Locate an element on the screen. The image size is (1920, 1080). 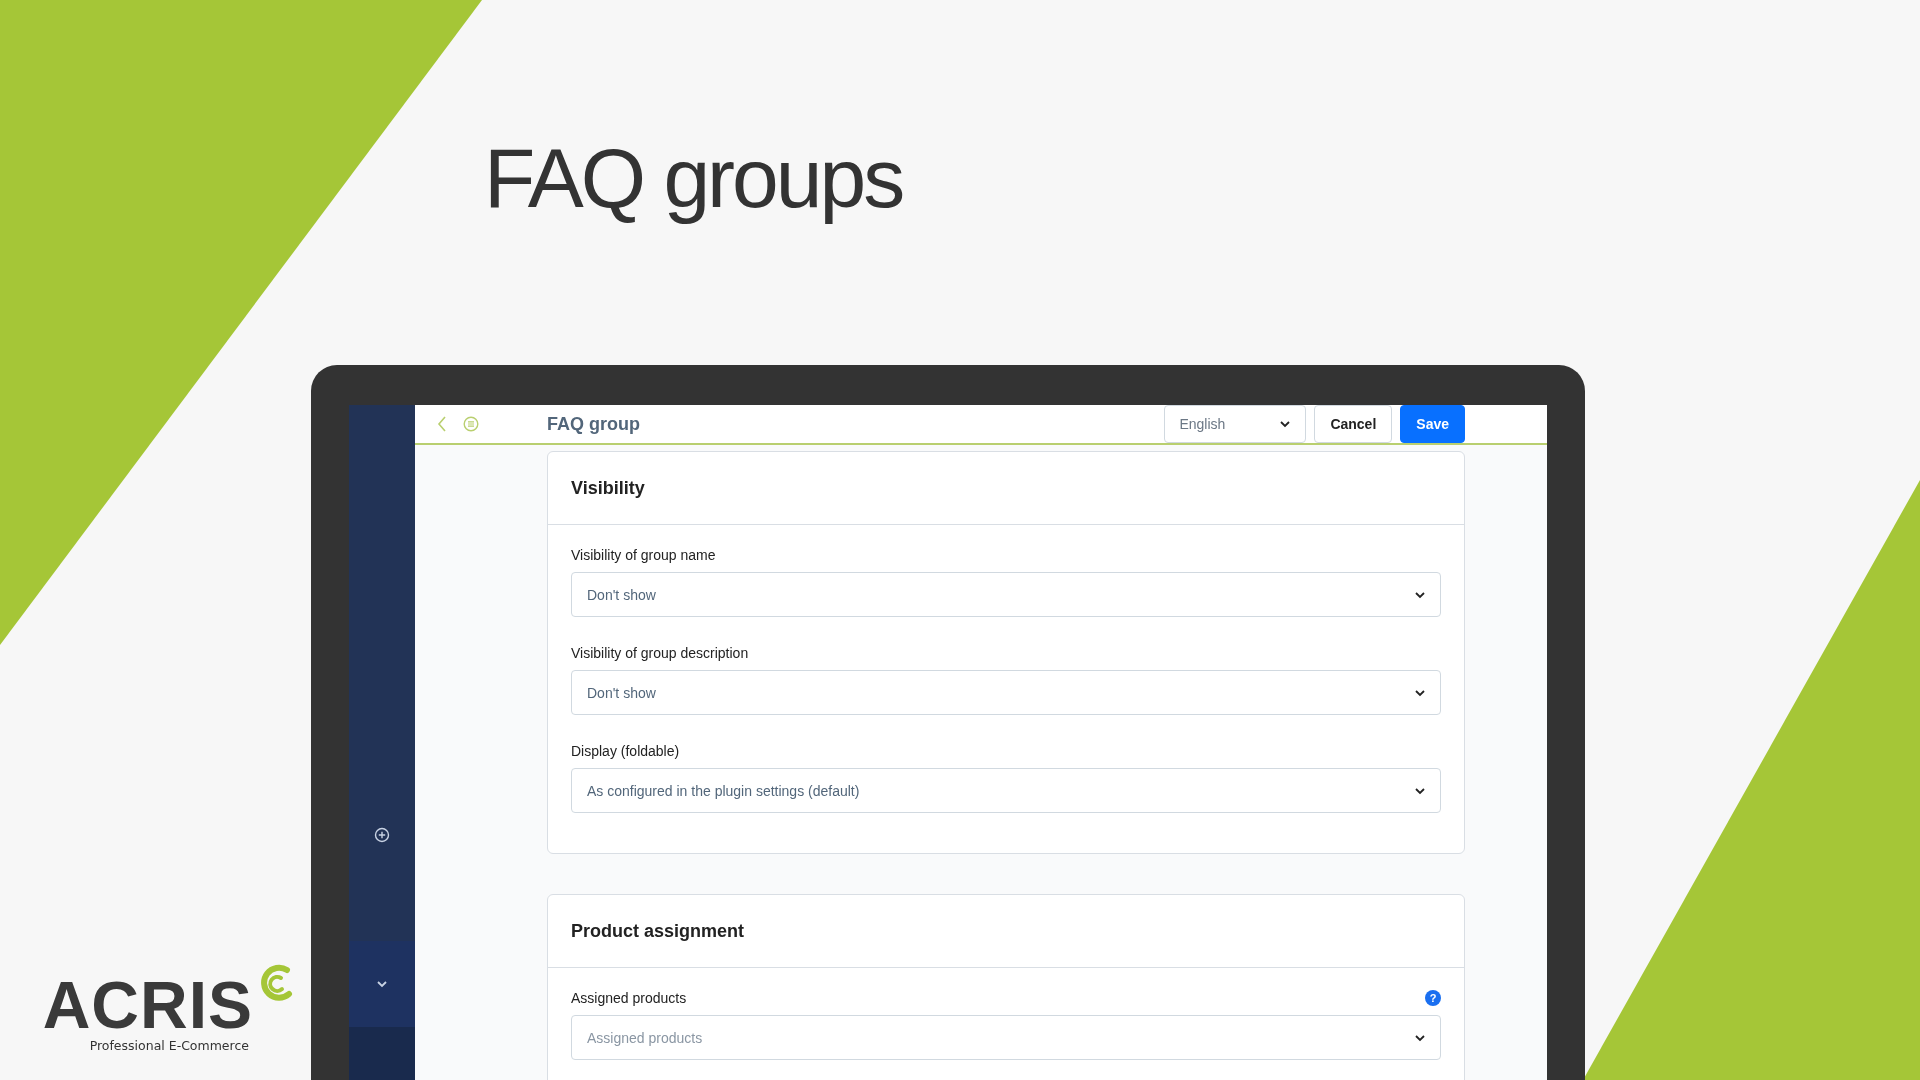
page-title: FAQ group is located at coordinates (593, 424).